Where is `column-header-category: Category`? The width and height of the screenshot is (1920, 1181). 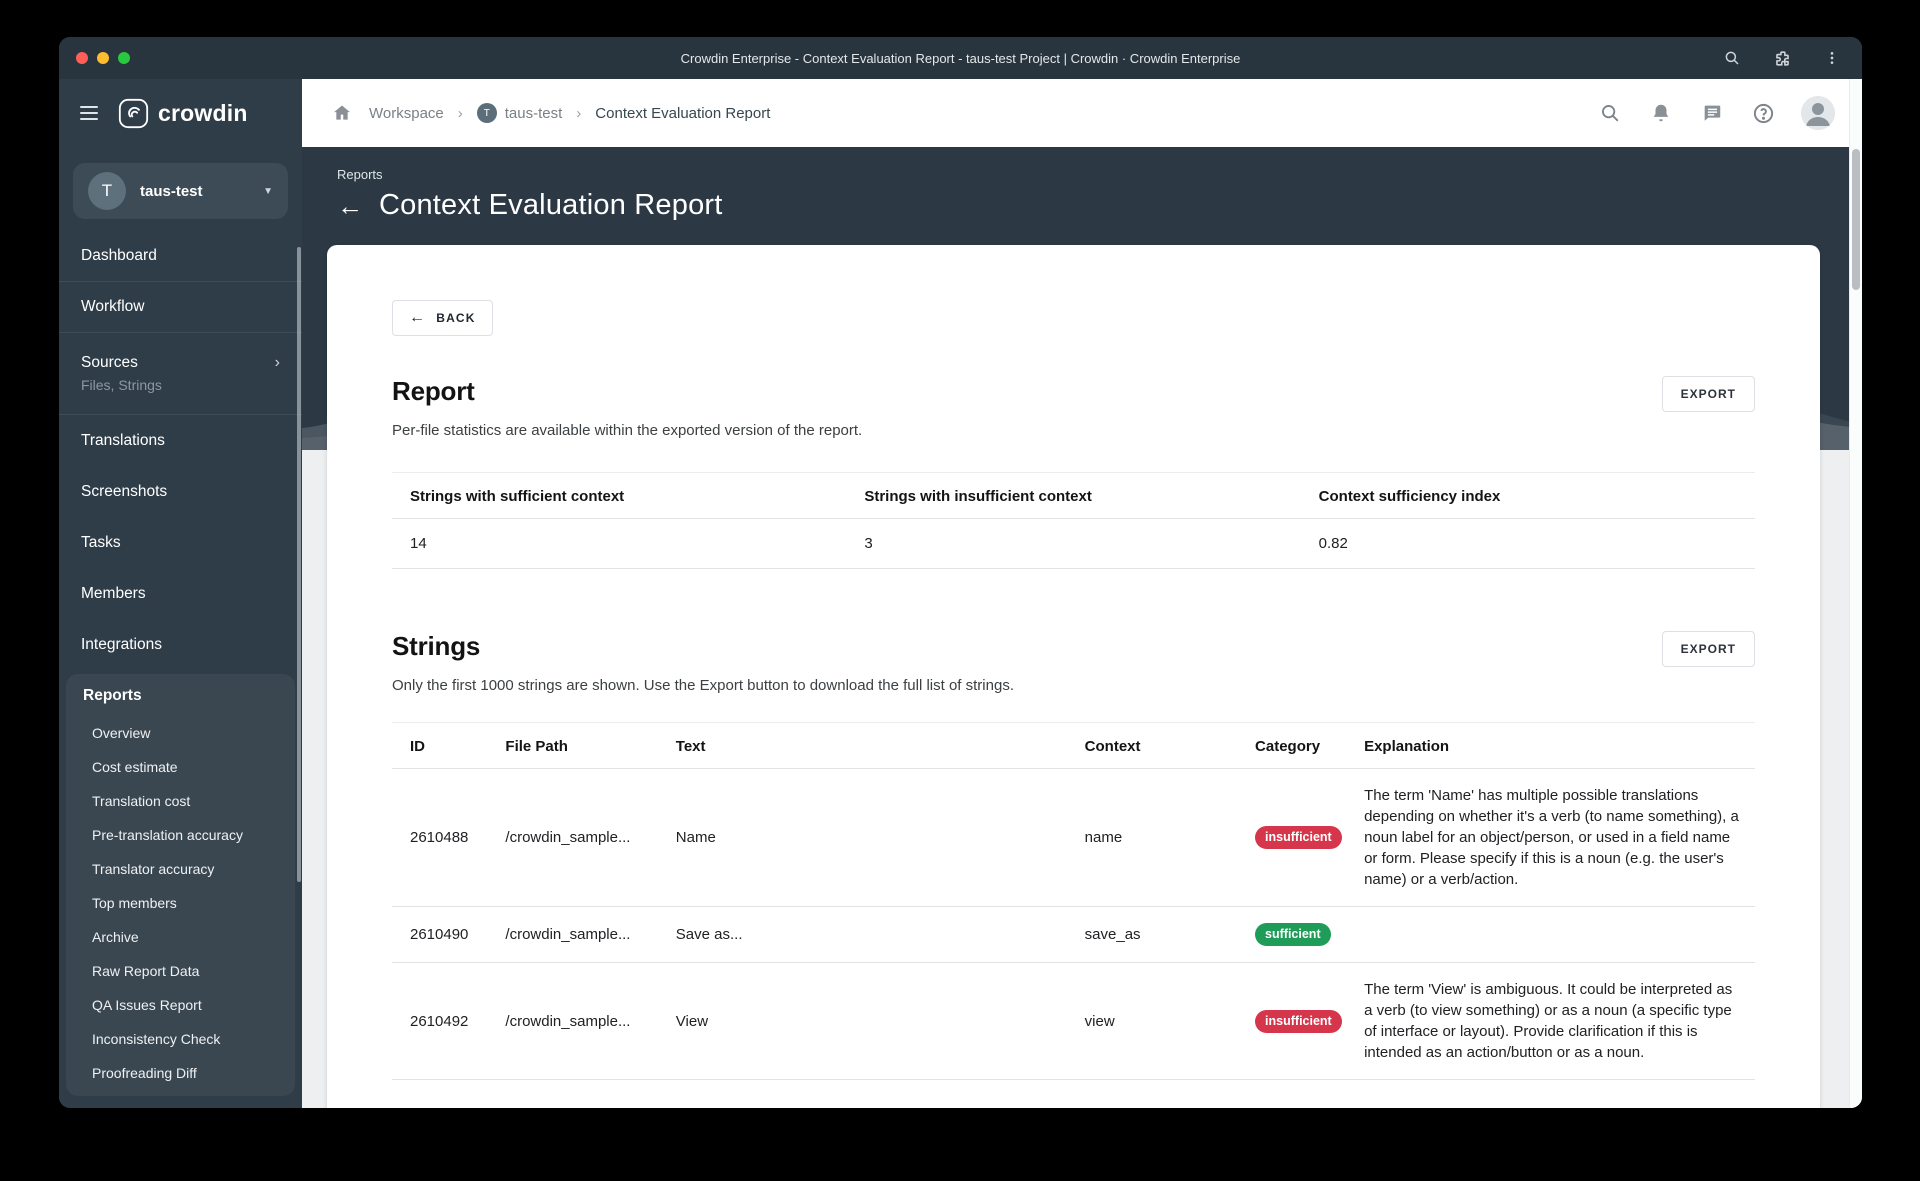 column-header-category: Category is located at coordinates (1292, 745).